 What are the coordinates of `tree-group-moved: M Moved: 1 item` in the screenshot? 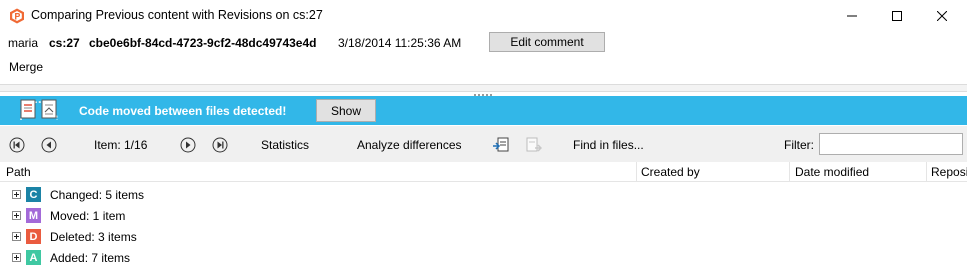 It's located at (483, 216).